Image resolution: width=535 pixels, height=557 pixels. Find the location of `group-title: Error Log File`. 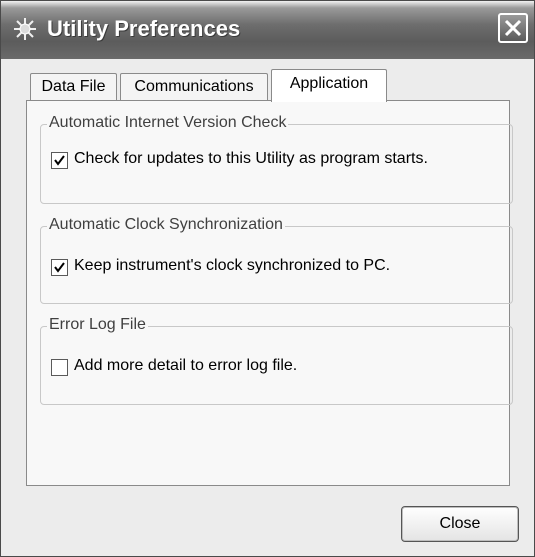

group-title: Error Log File is located at coordinates (97, 325).